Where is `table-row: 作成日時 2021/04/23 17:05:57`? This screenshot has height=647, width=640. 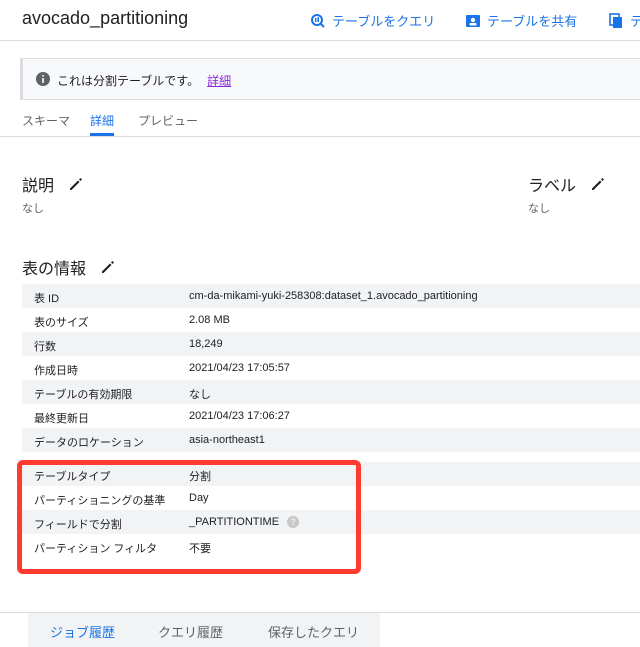
table-row: 作成日時 2021/04/23 17:05:57 is located at coordinates (331, 368).